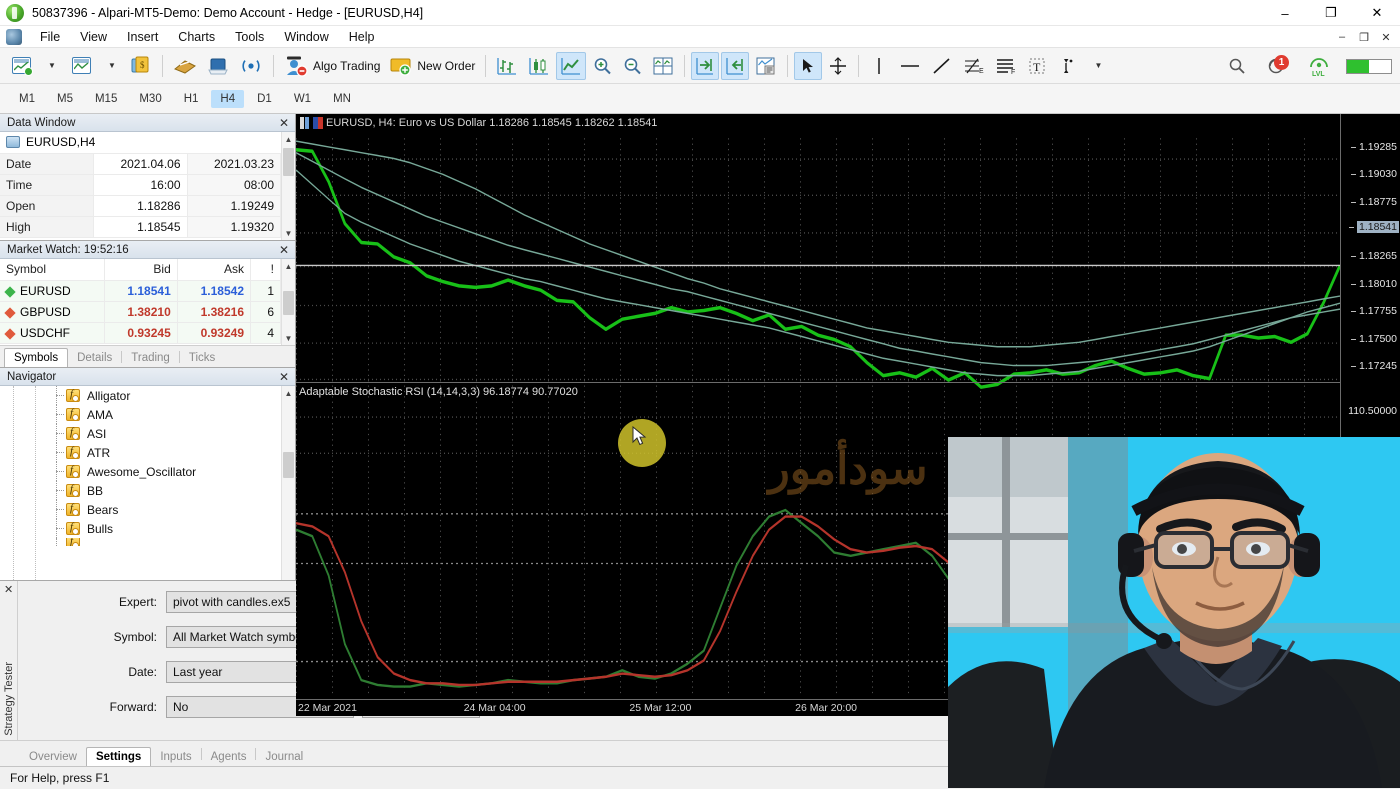  I want to click on navigator-item-bb: BB, so click(140, 490).